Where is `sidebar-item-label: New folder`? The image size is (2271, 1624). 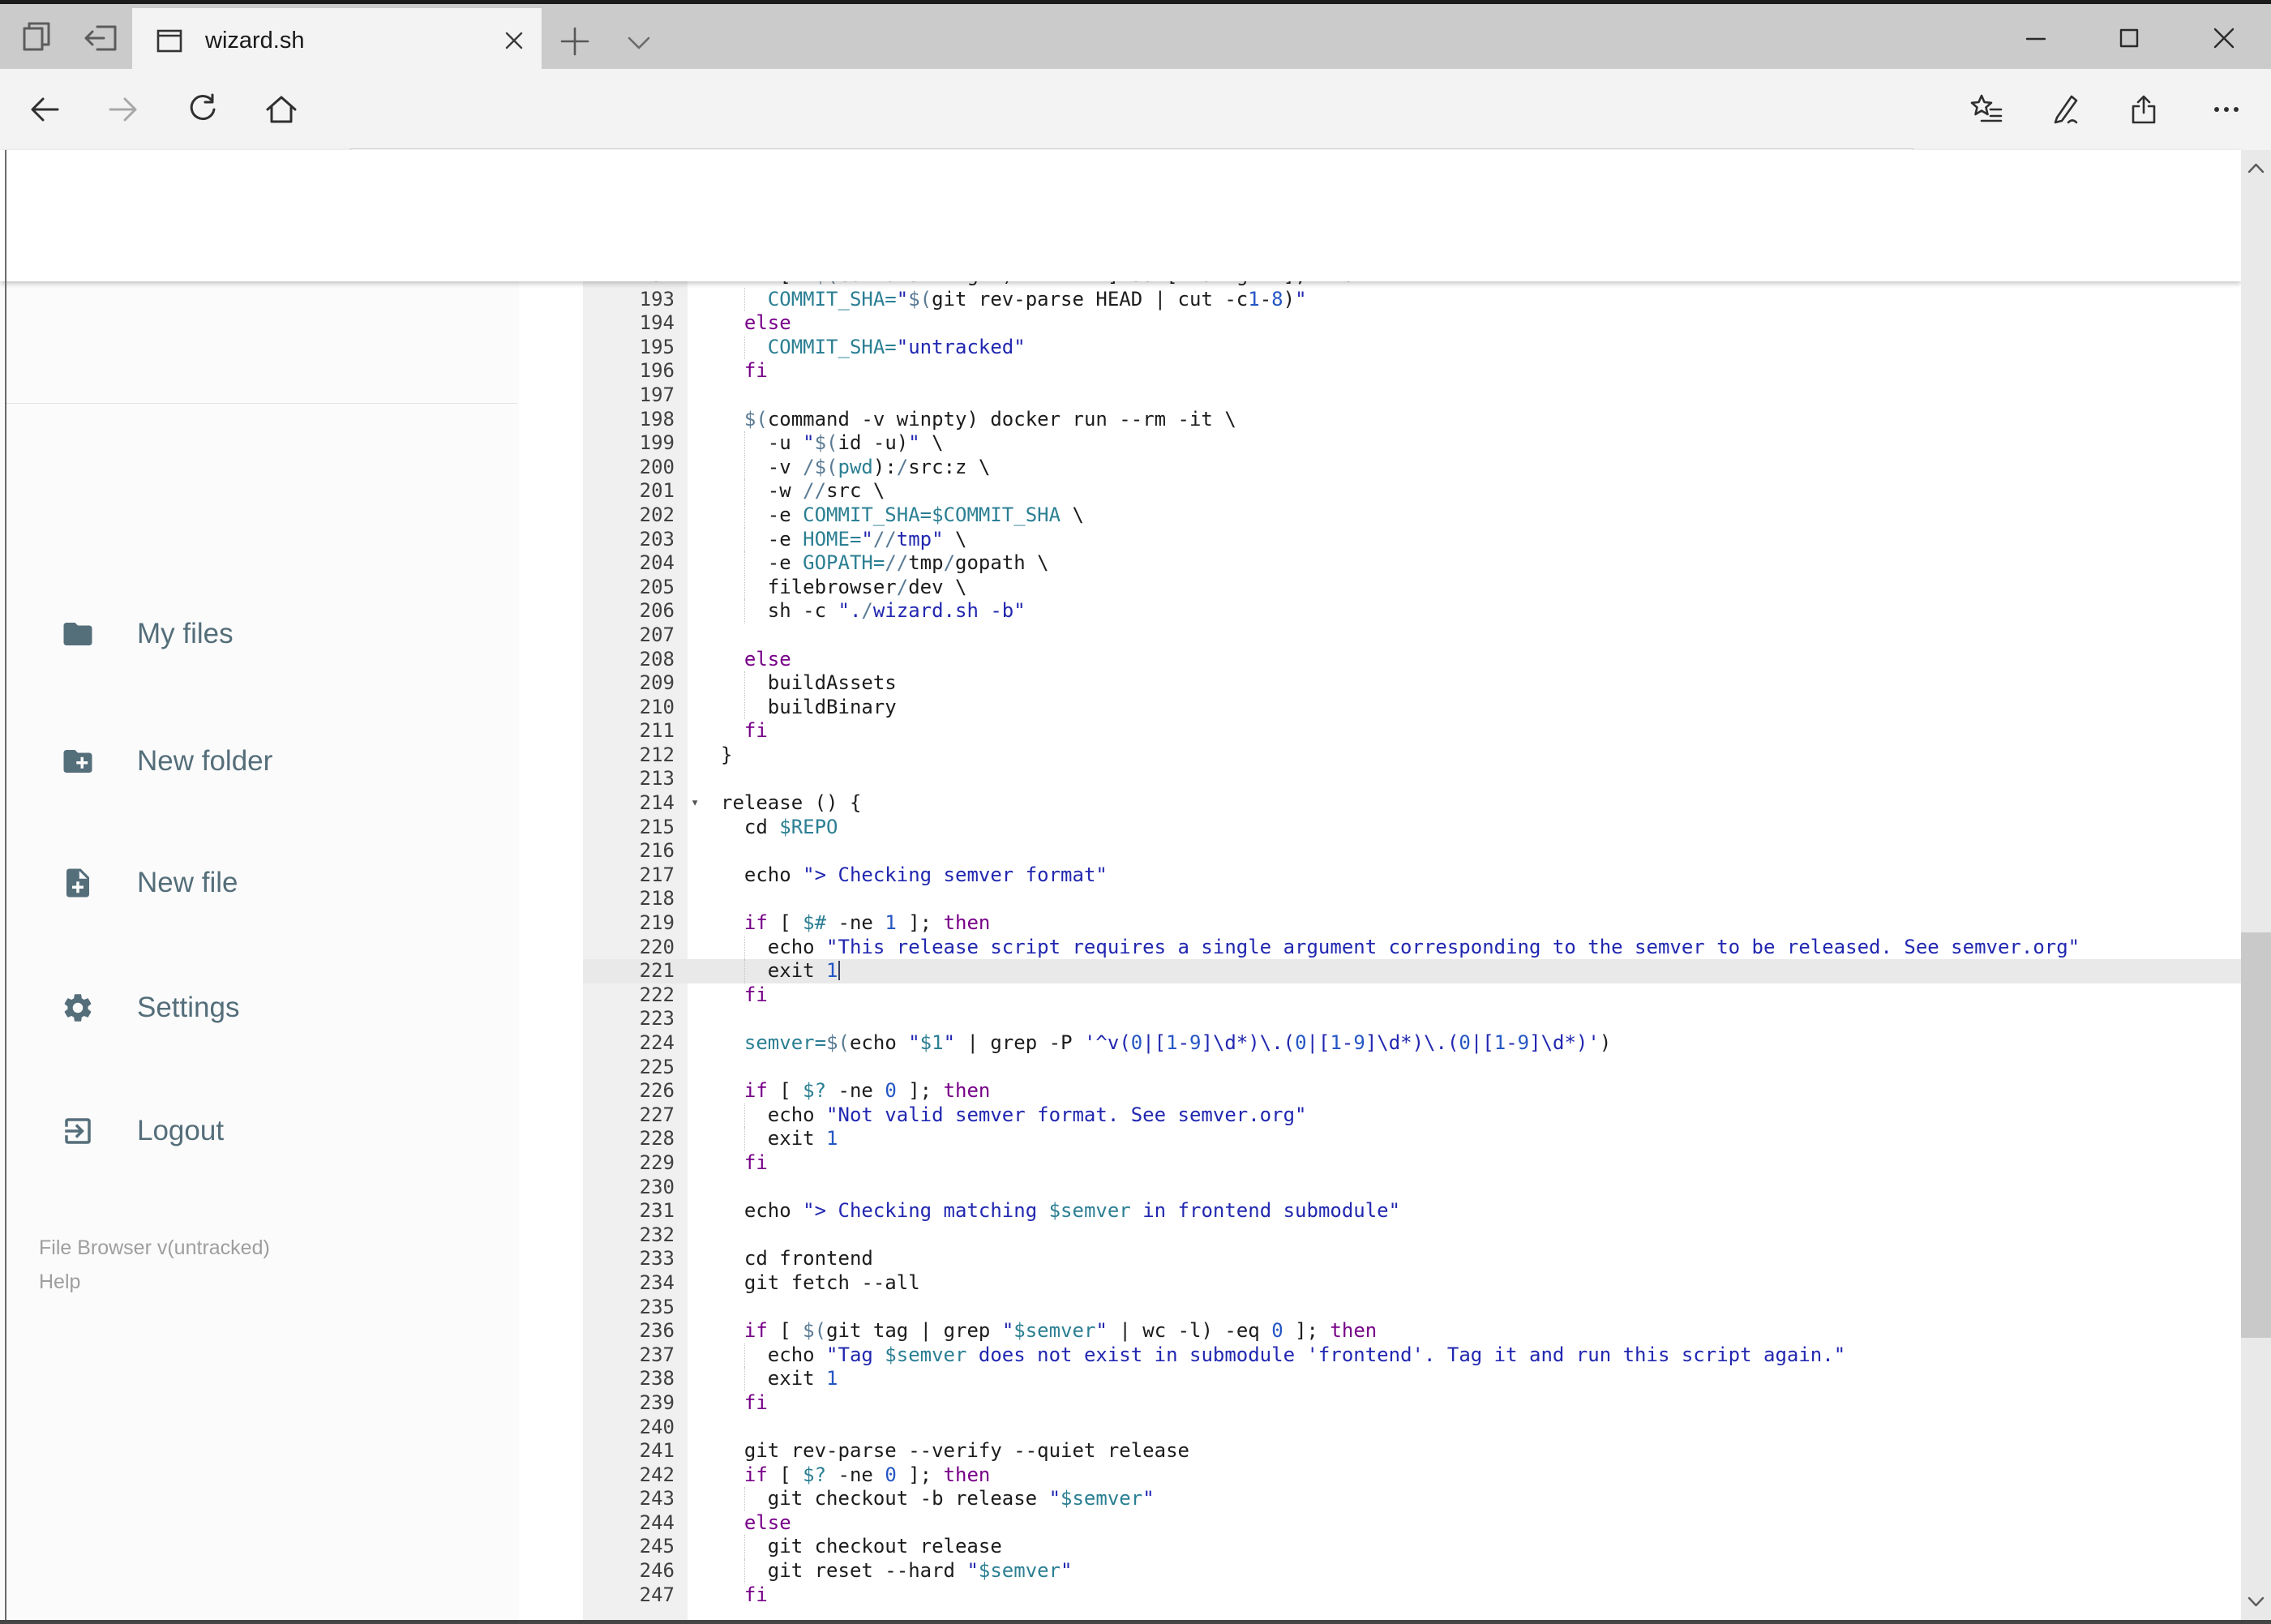
sidebar-item-label: New folder is located at coordinates (205, 761).